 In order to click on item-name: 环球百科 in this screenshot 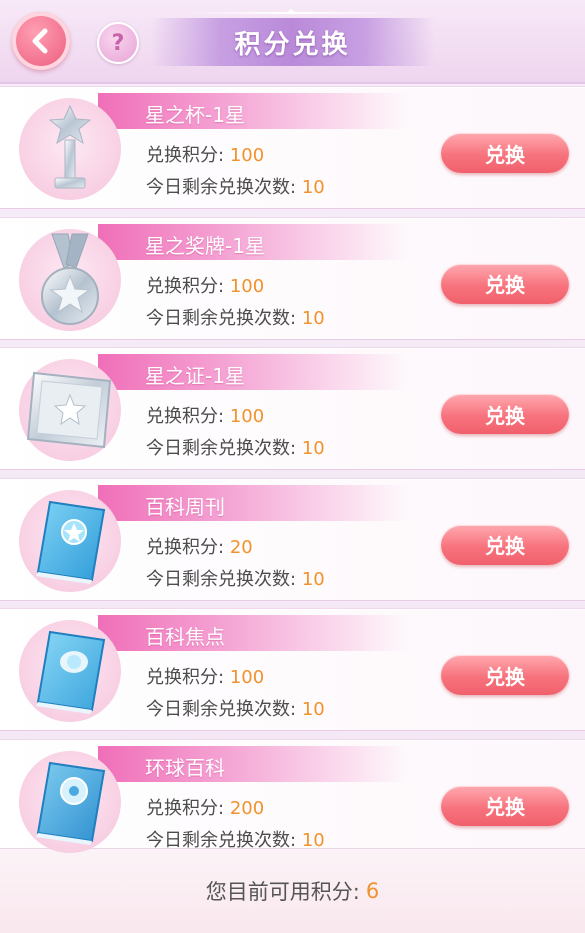, I will do `click(185, 767)`.